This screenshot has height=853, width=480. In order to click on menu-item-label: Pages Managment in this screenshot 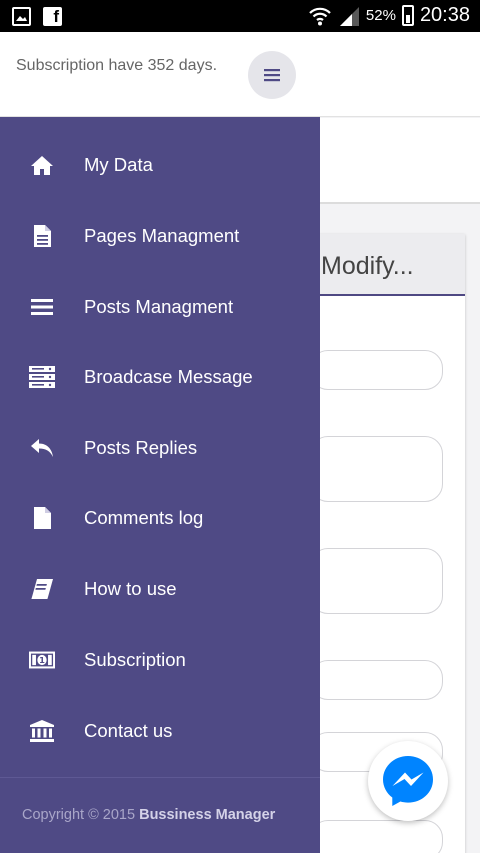, I will do `click(162, 235)`.